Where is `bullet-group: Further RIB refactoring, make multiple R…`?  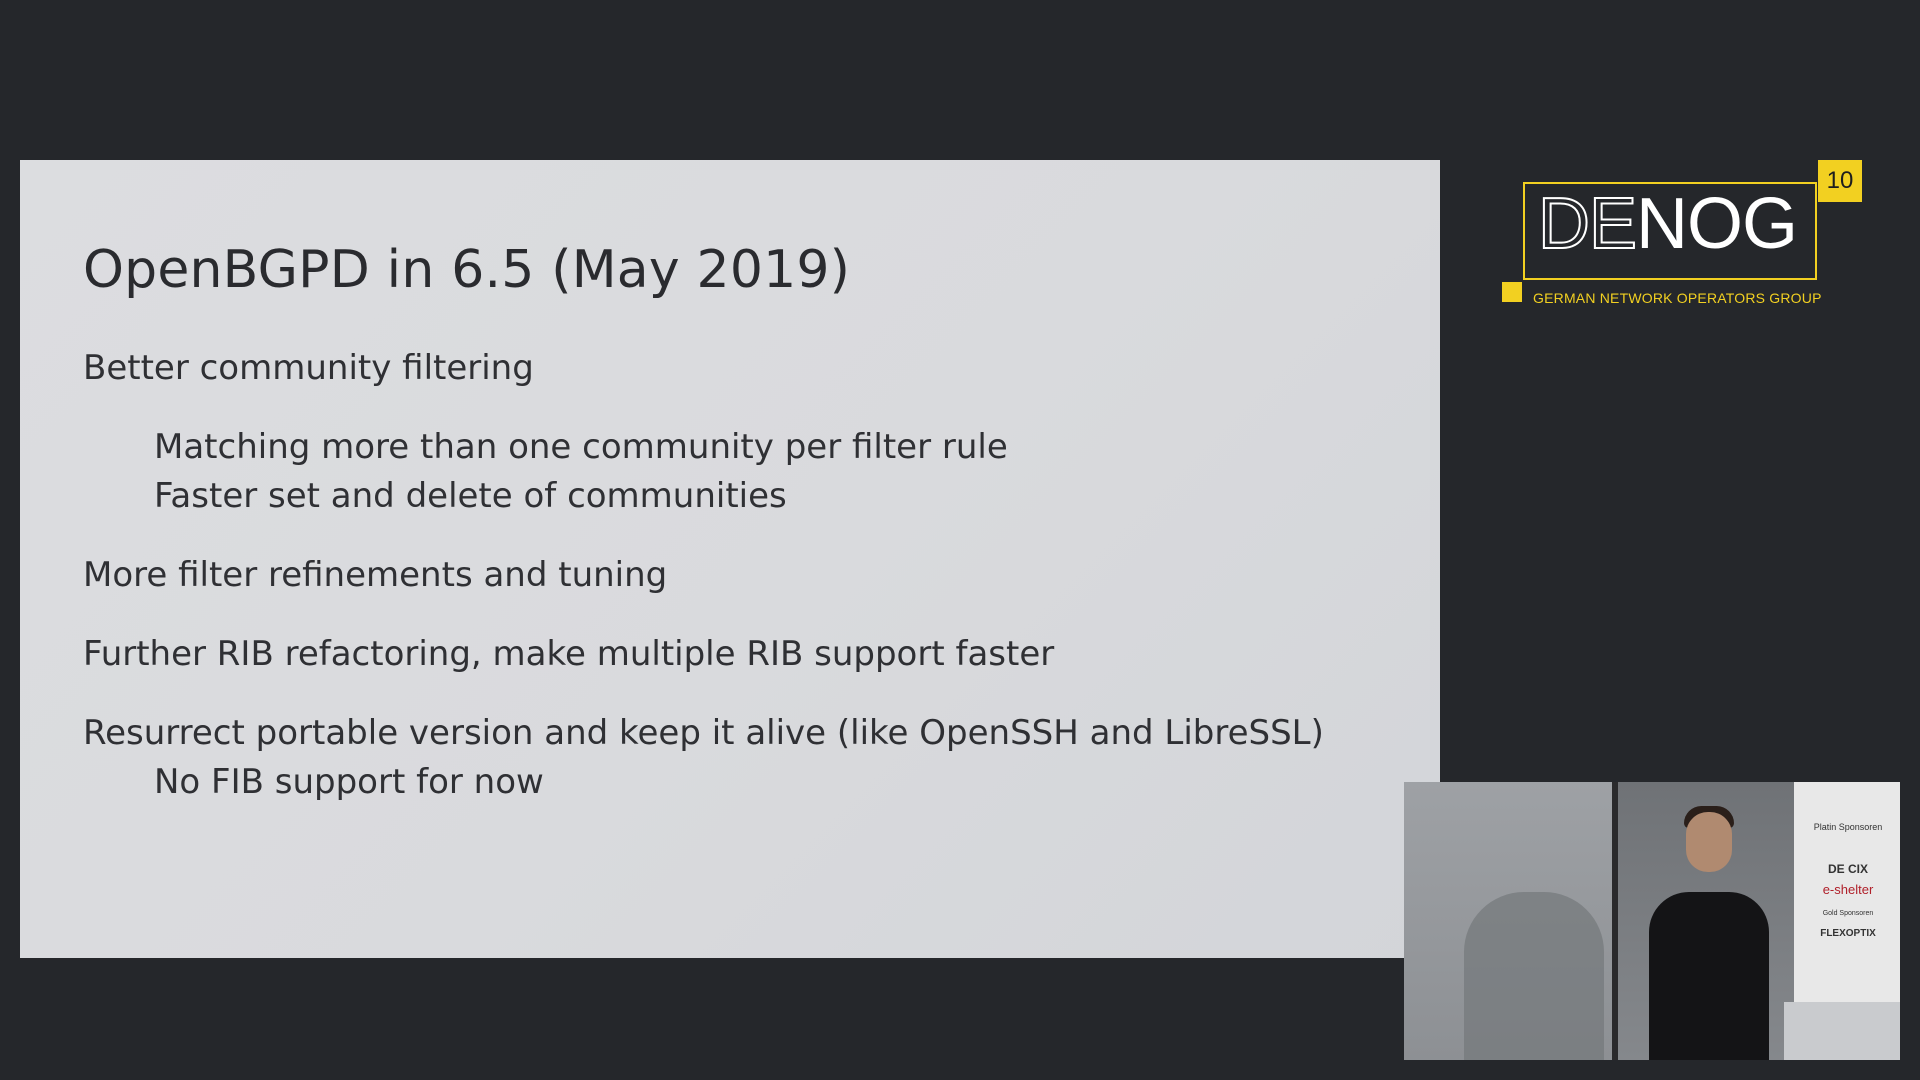 bullet-group: Further RIB refactoring, make multiple R… is located at coordinates (761, 654).